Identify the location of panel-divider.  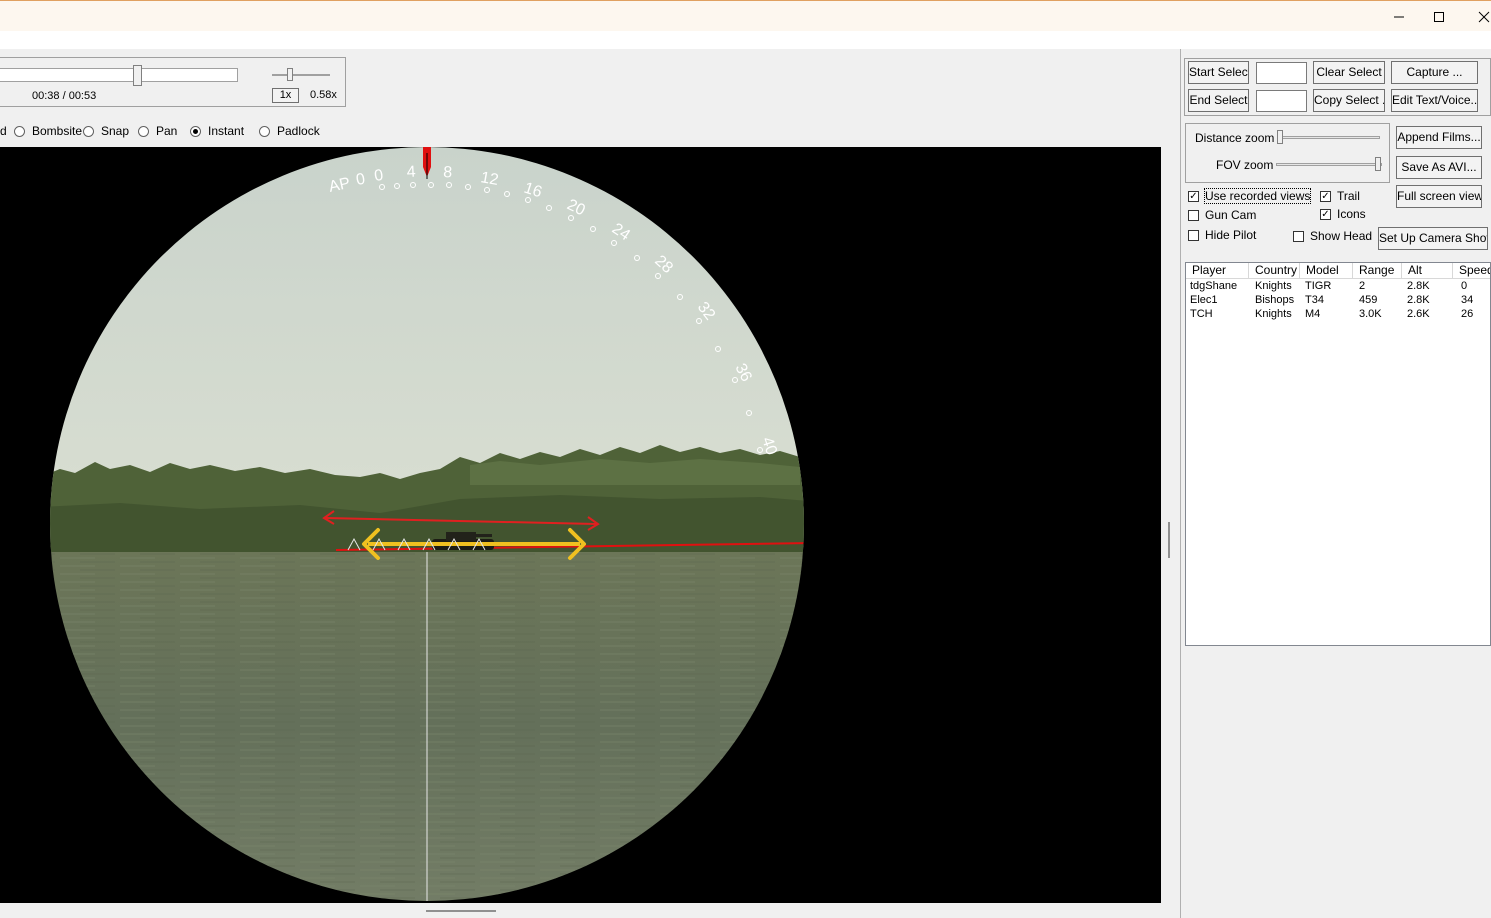
(1180, 483).